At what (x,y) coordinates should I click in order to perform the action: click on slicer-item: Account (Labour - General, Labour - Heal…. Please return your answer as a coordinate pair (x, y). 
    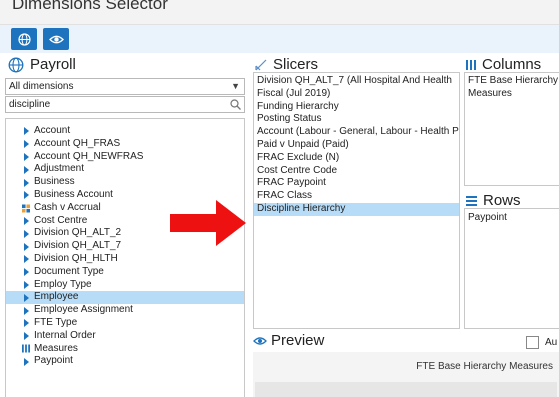
    Looking at the image, I should click on (356, 132).